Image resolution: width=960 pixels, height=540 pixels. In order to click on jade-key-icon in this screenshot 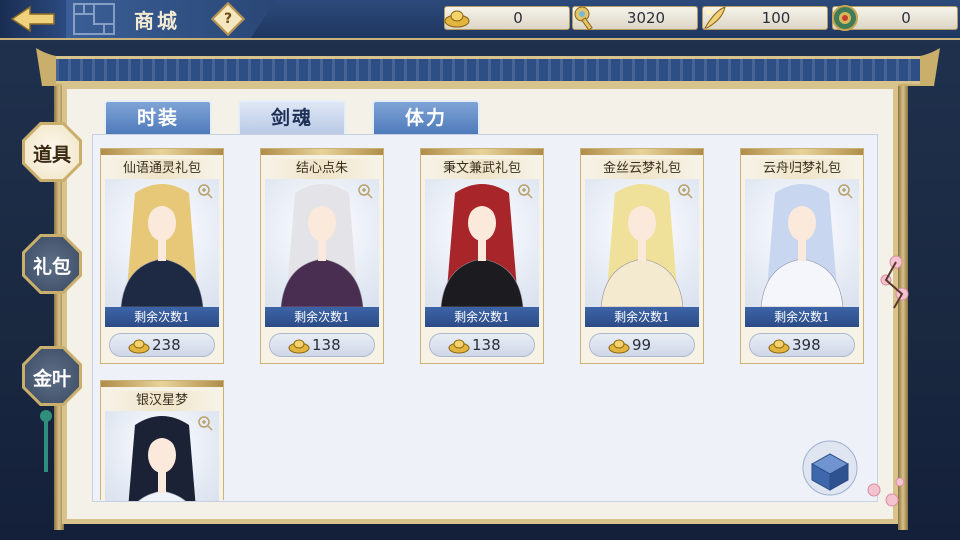, I will do `click(583, 18)`.